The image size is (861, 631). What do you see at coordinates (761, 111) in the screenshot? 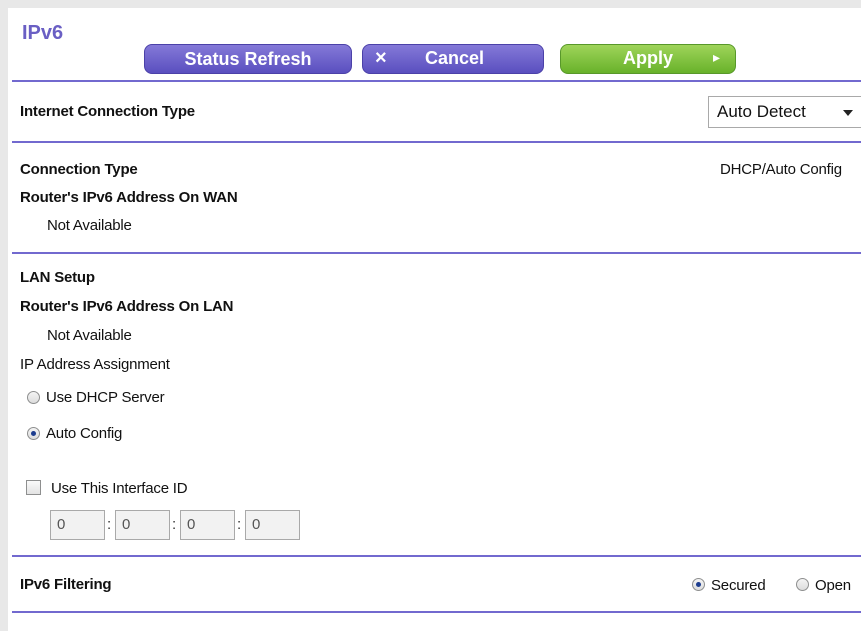
I see `select-value: Auto Detect` at bounding box center [761, 111].